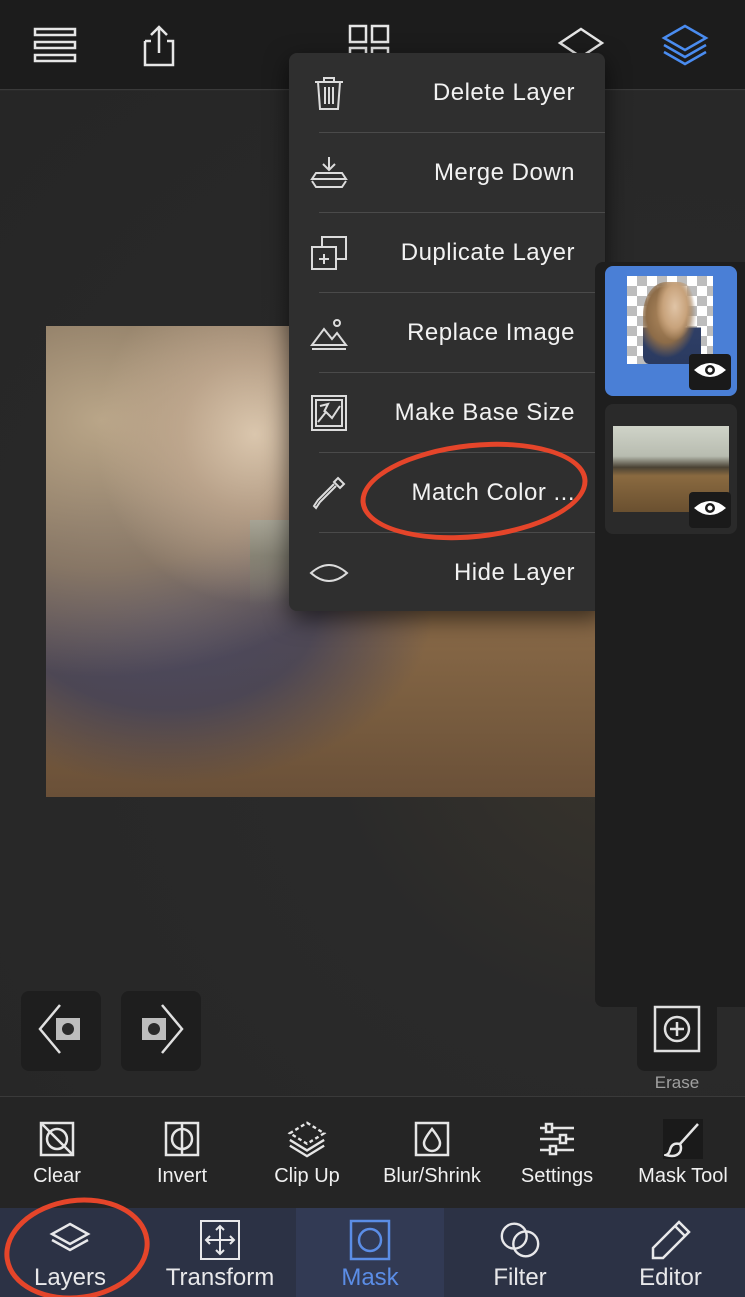 Image resolution: width=745 pixels, height=1297 pixels. Describe the element at coordinates (182, 1139) in the screenshot. I see `invert-icon` at that location.